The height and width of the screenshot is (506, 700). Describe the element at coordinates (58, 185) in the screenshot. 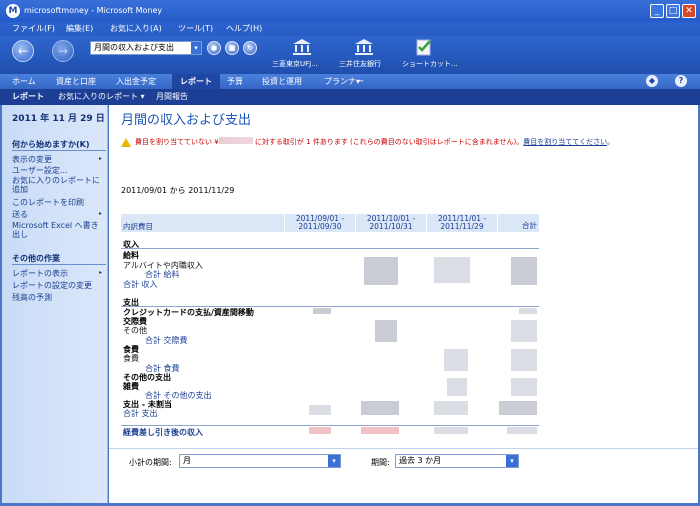

I see `sidebar-item-add-favorite: お気に入りのレポートに追加` at that location.